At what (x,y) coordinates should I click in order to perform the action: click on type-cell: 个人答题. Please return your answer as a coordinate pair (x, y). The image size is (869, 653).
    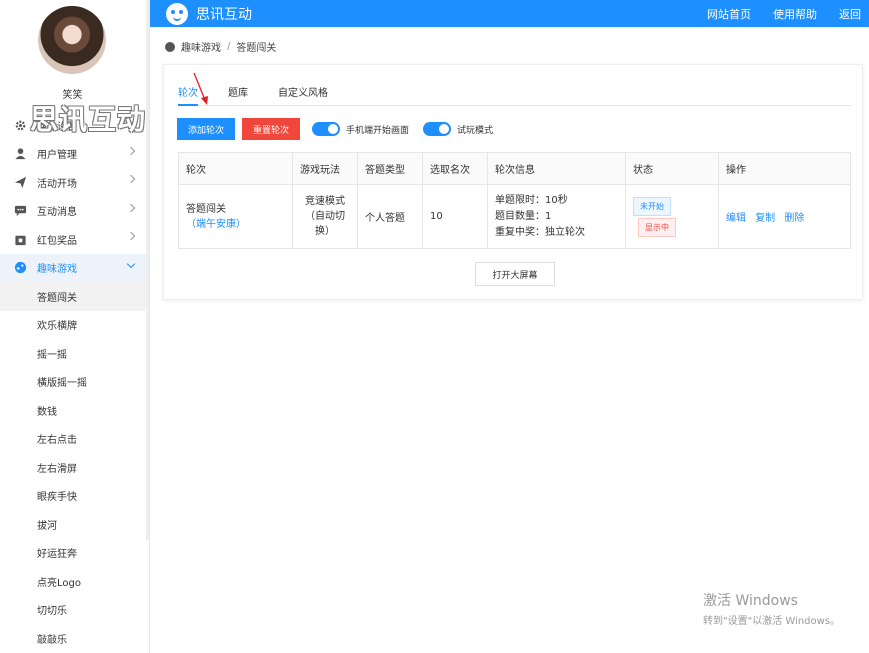
    Looking at the image, I should click on (390, 216).